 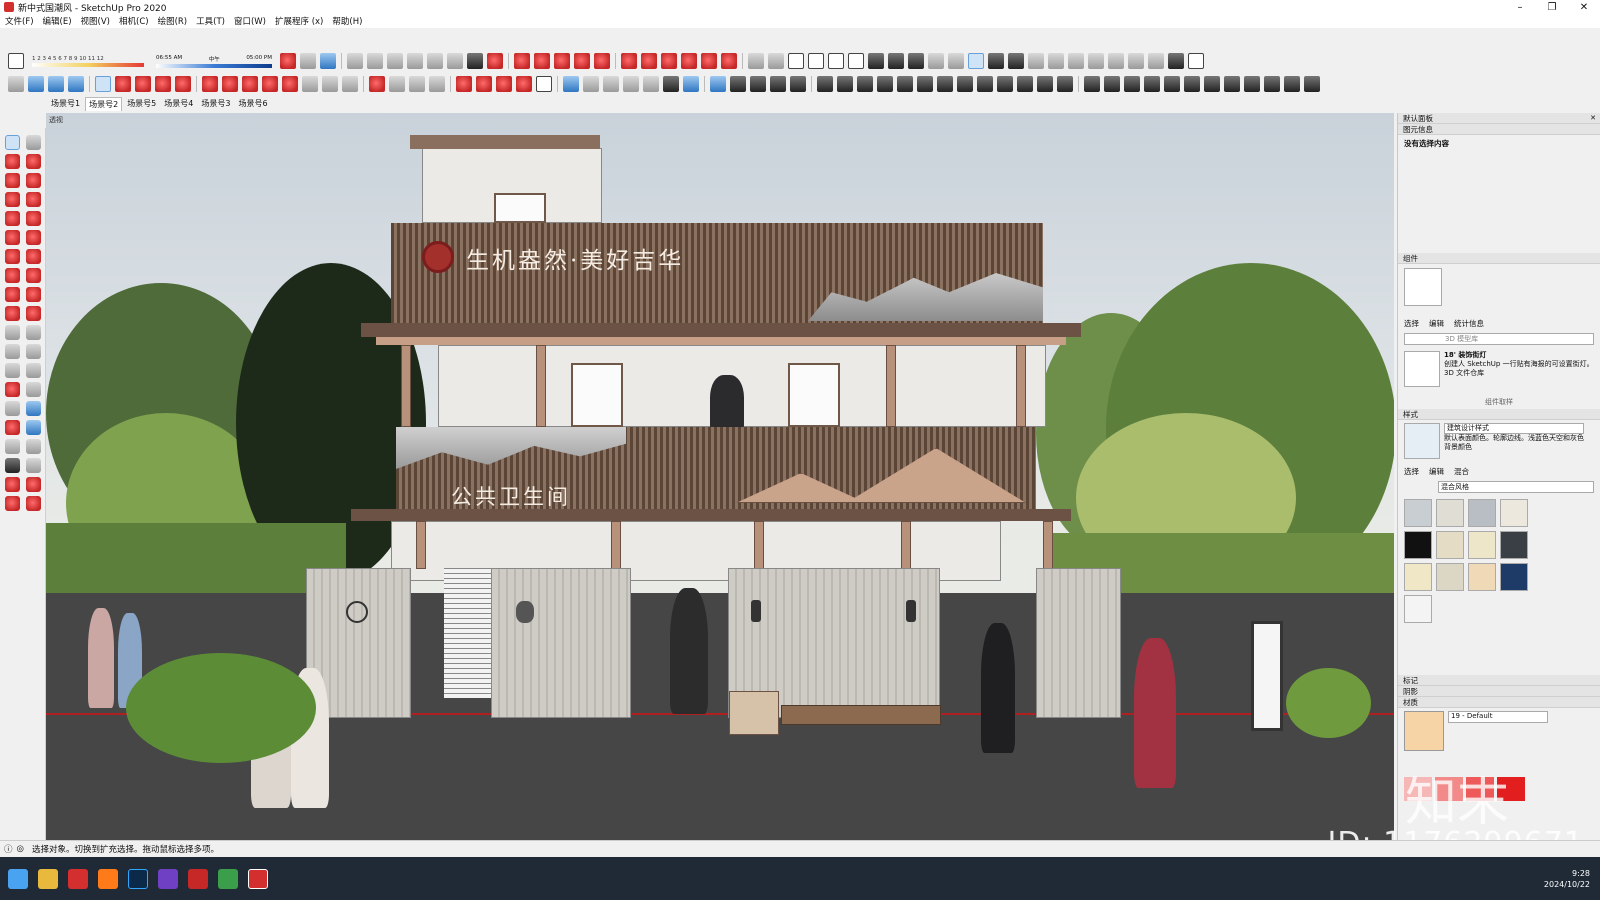 I want to click on line-tool-icon, so click(x=12, y=180).